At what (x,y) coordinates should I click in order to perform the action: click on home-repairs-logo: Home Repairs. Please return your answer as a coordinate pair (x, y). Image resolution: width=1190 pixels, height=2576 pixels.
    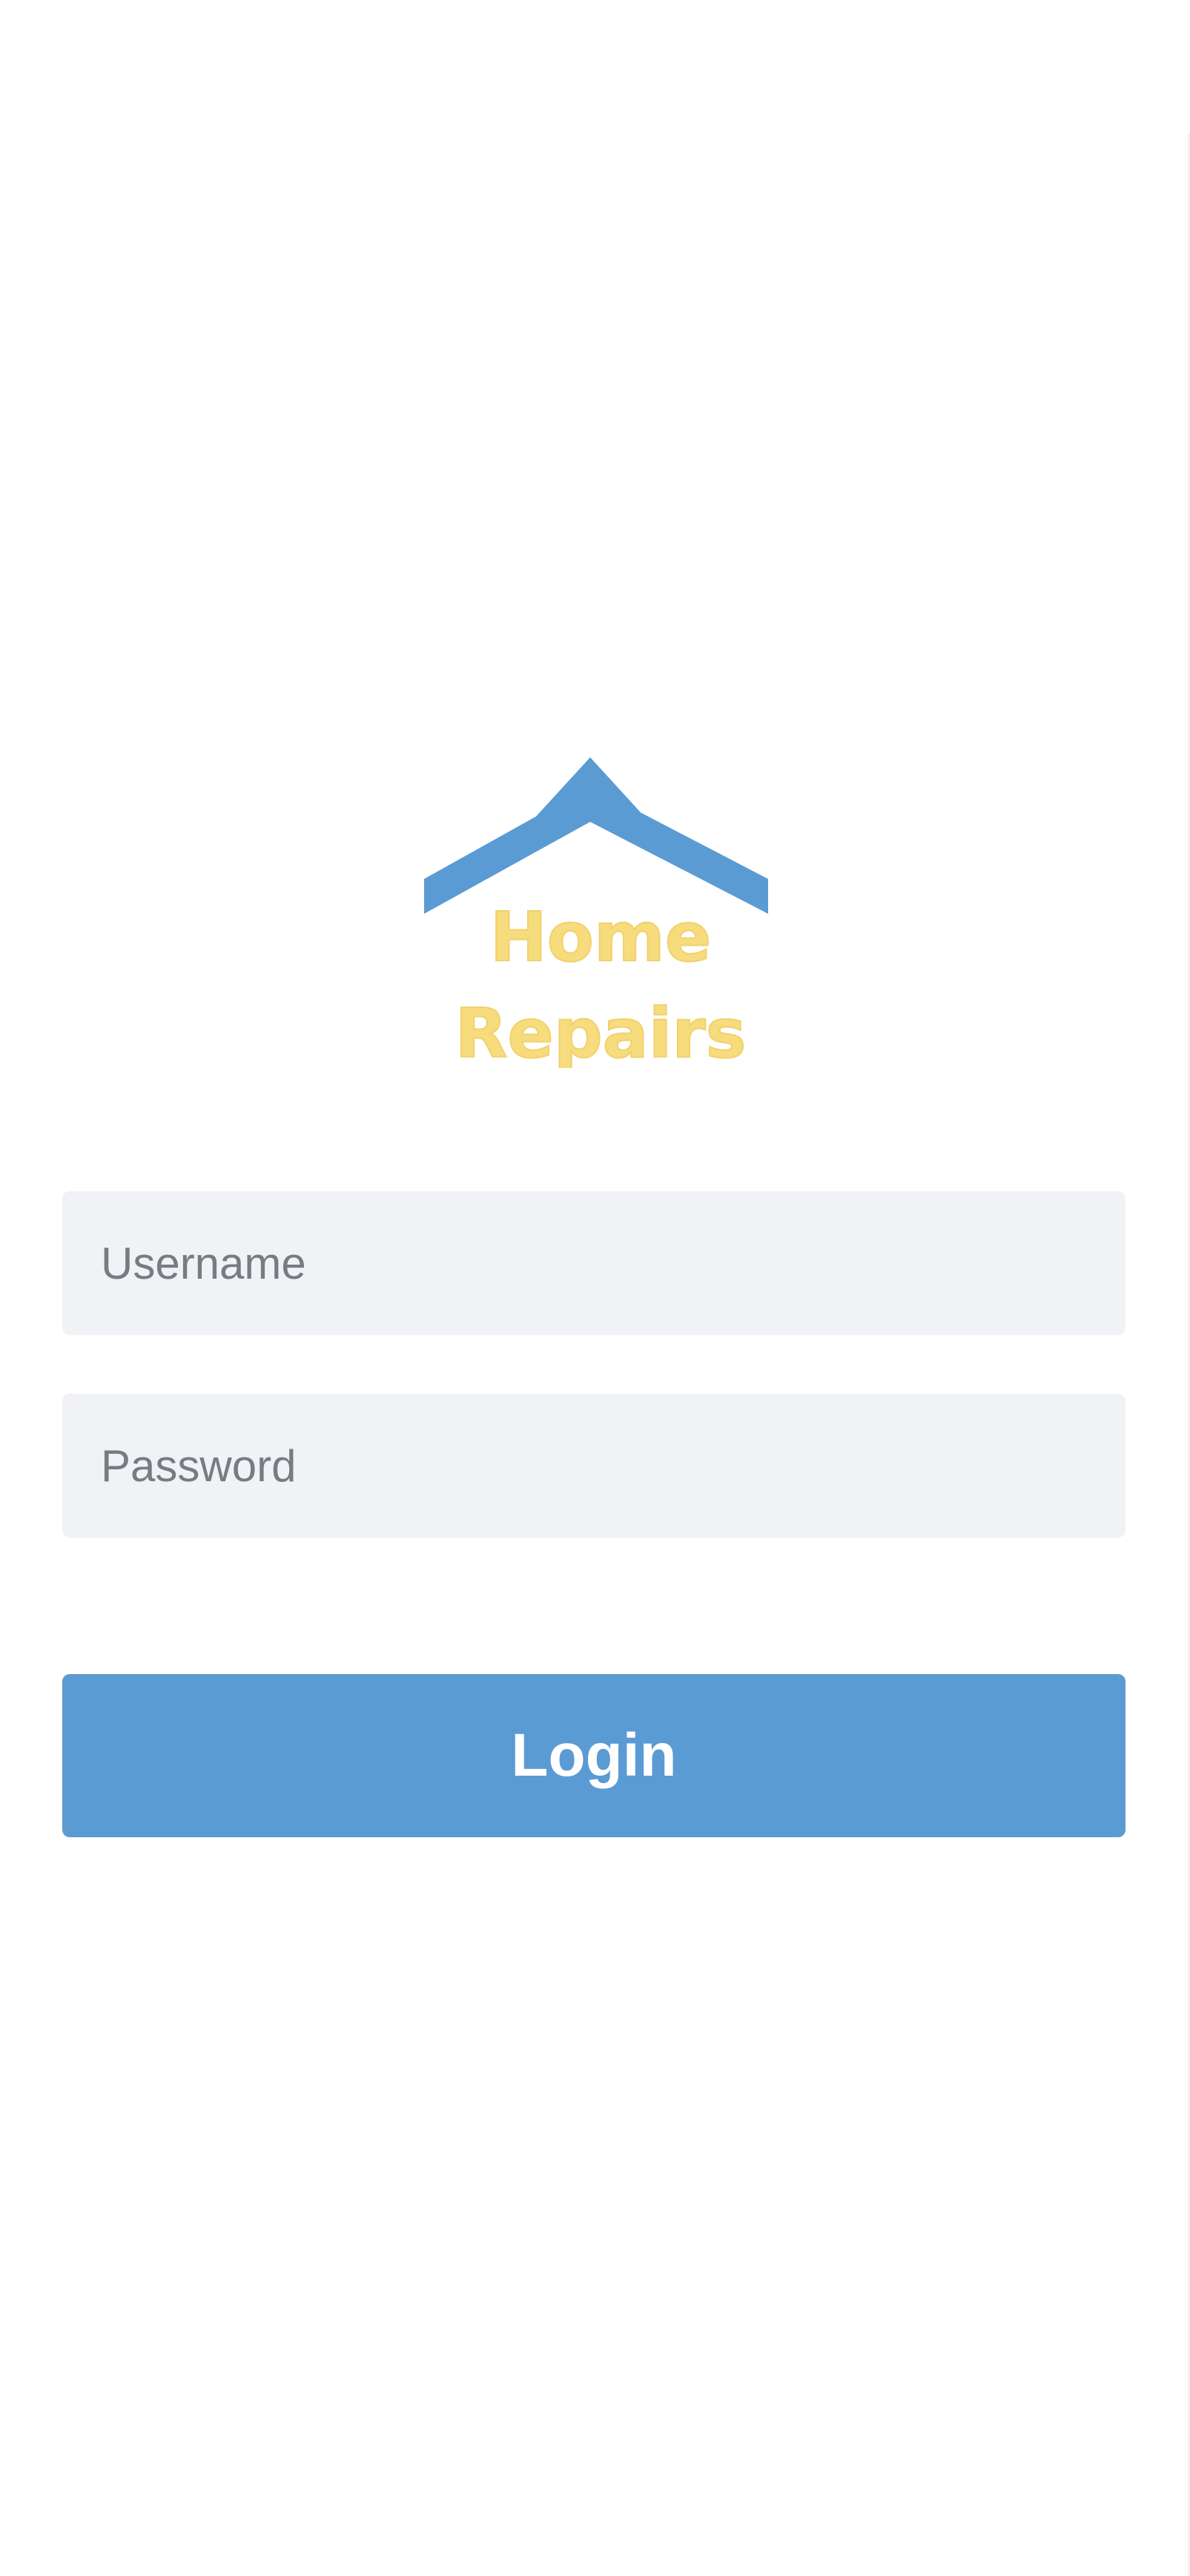
    Looking at the image, I should click on (593, 913).